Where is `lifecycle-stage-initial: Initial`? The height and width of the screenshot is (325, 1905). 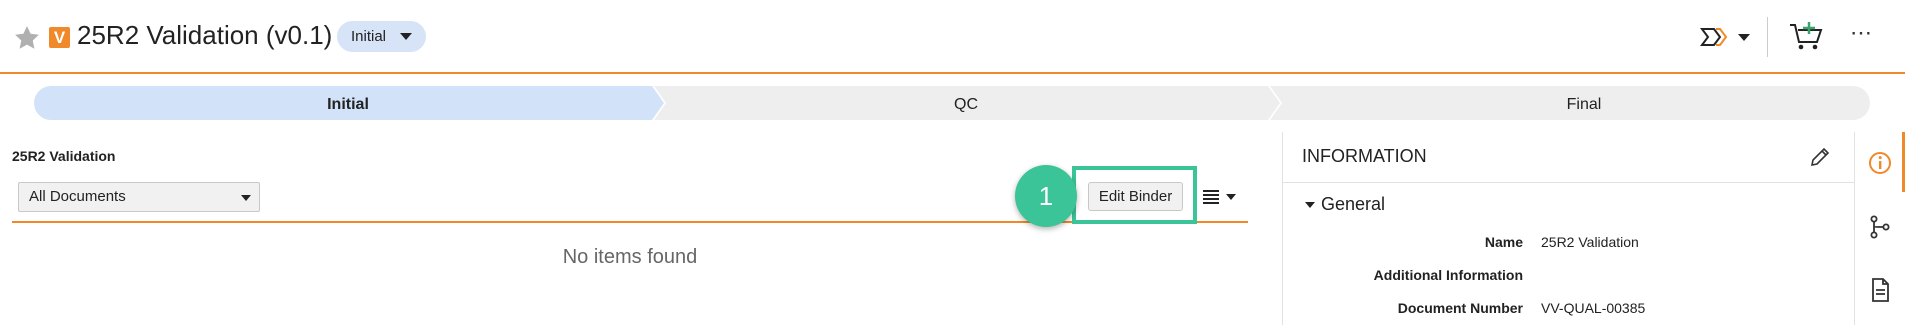 lifecycle-stage-initial: Initial is located at coordinates (349, 103).